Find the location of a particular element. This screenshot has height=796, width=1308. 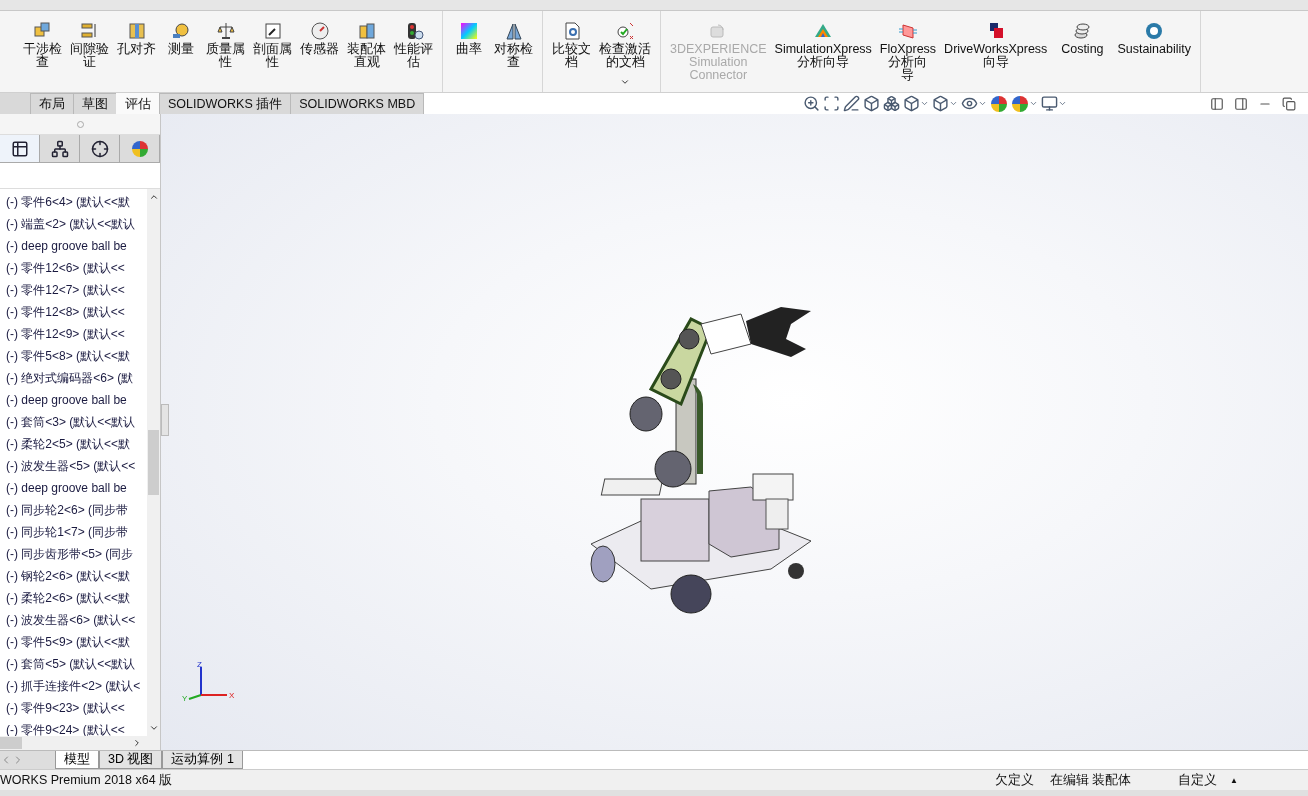

tree-item: (-) 套筒<3> (默认<<默认 is located at coordinates (73, 422).